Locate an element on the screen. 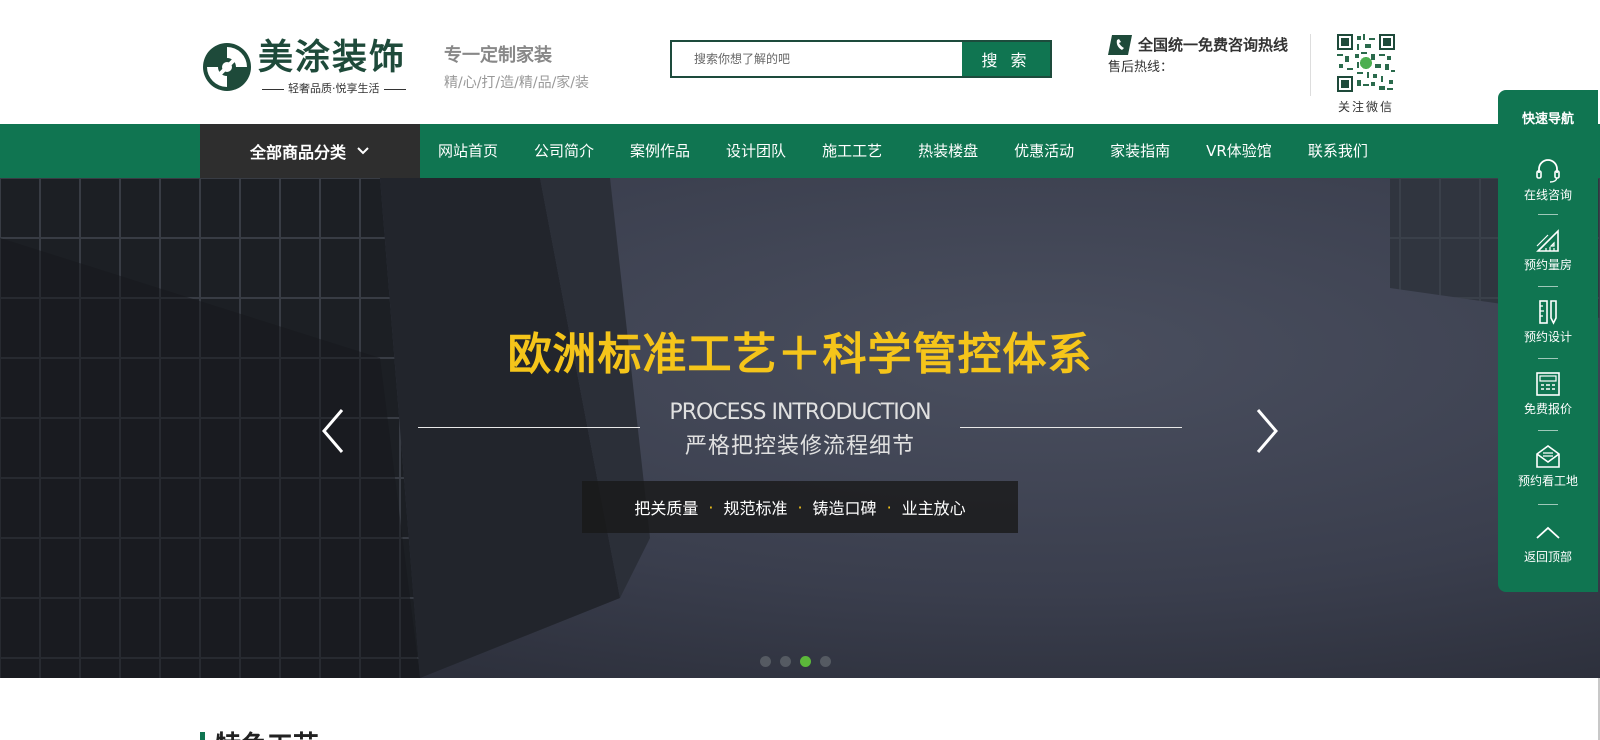 The image size is (1600, 740). pencil-ruler-icon is located at coordinates (1548, 312).